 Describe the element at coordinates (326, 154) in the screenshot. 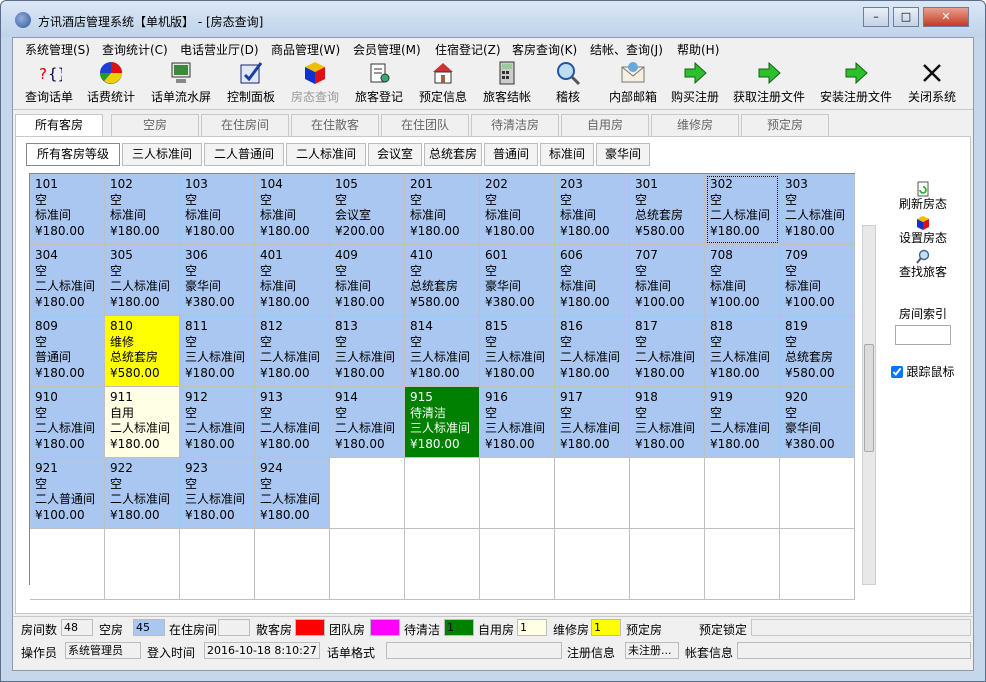

I see `tab-double-standard: 二人标准间` at that location.